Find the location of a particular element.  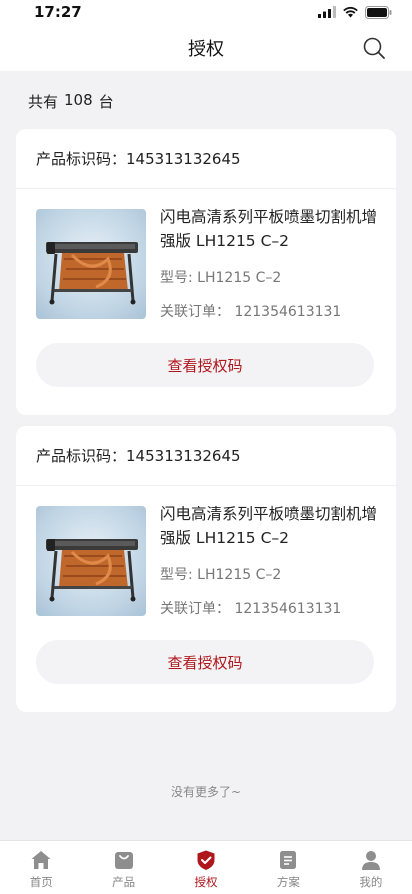

wifi-icon is located at coordinates (350, 12).